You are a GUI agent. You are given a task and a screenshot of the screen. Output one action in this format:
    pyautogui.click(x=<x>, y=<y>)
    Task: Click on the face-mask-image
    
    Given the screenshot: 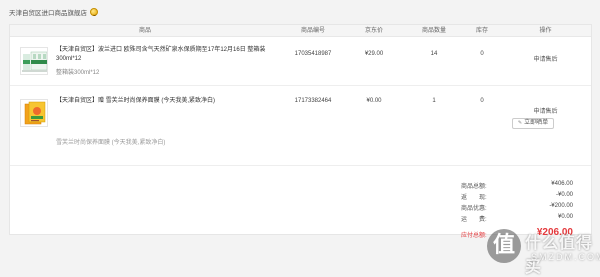 What is the action you would take?
    pyautogui.click(x=34, y=113)
    